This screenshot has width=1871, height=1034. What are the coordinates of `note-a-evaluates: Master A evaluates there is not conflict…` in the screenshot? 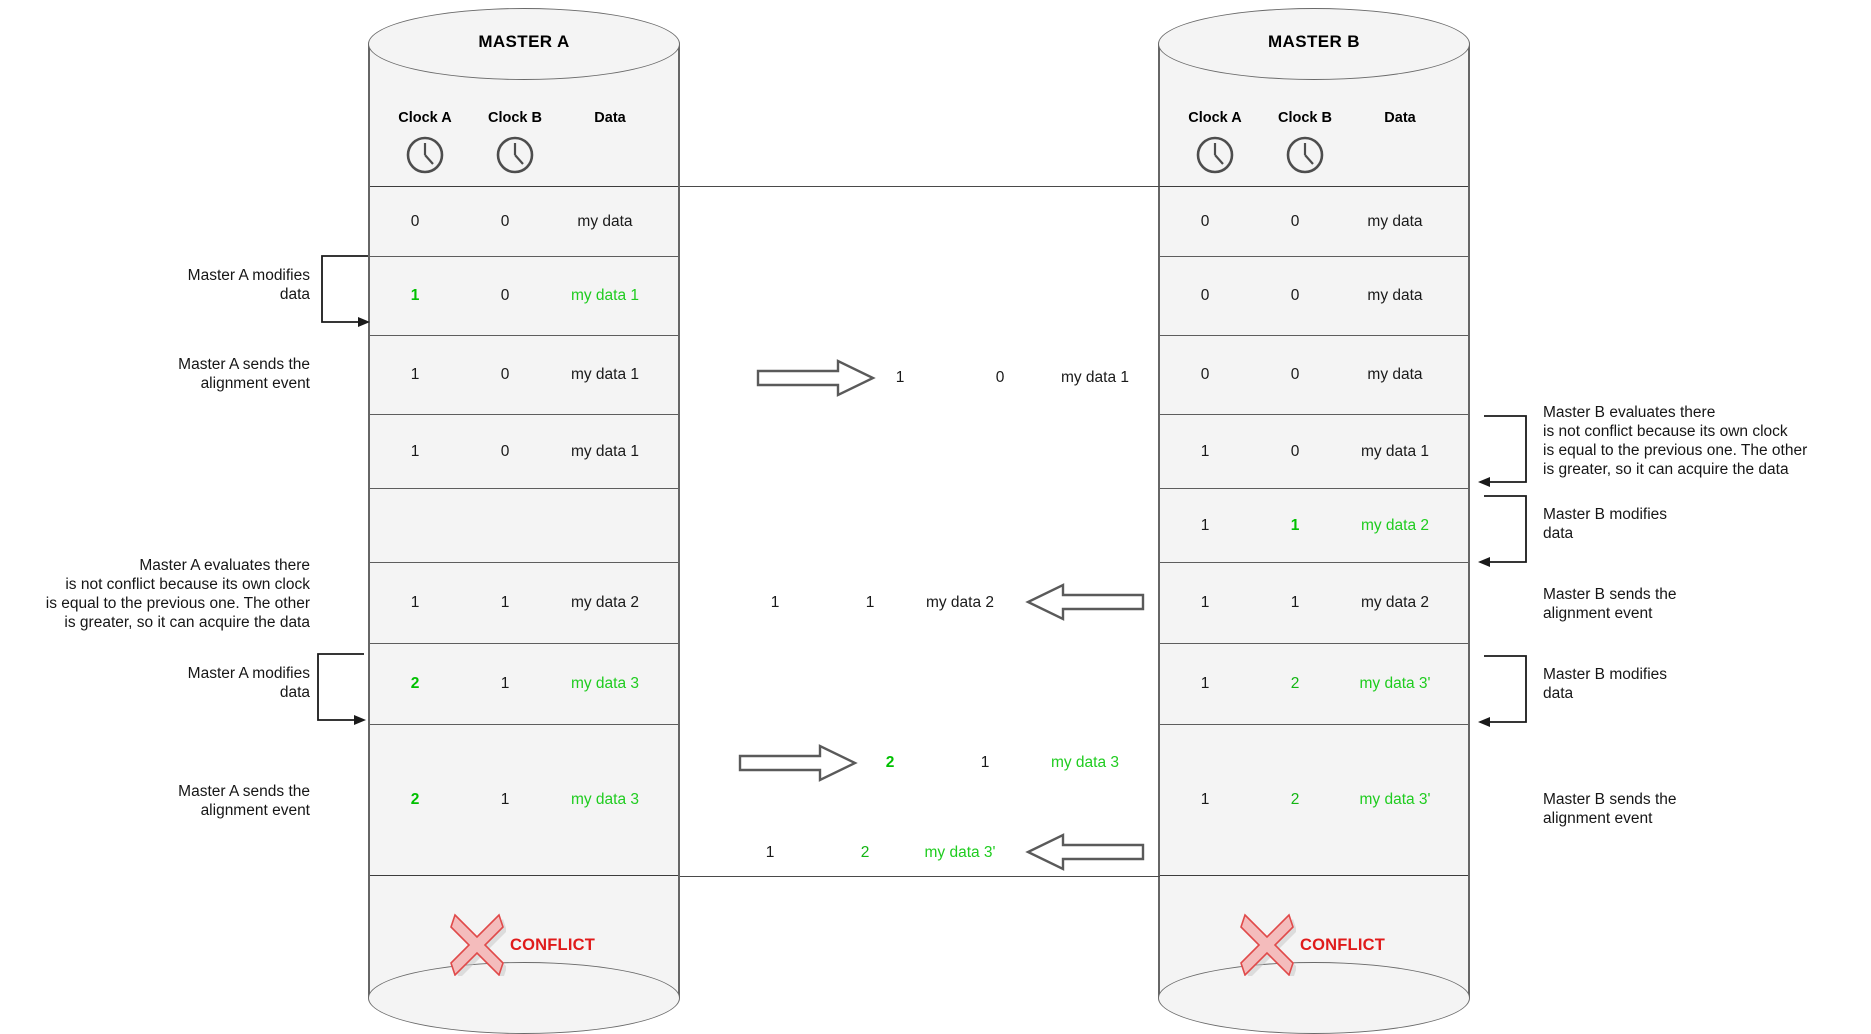 It's located at (177, 594).